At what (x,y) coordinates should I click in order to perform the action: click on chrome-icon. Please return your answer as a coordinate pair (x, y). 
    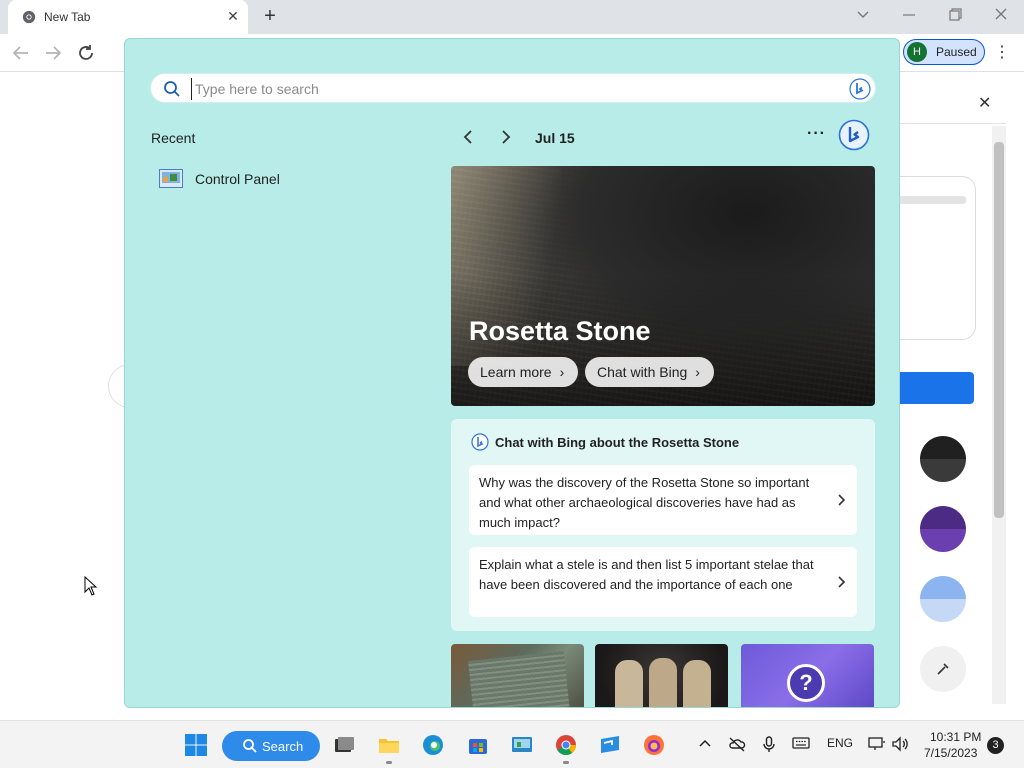
    Looking at the image, I should click on (29, 17).